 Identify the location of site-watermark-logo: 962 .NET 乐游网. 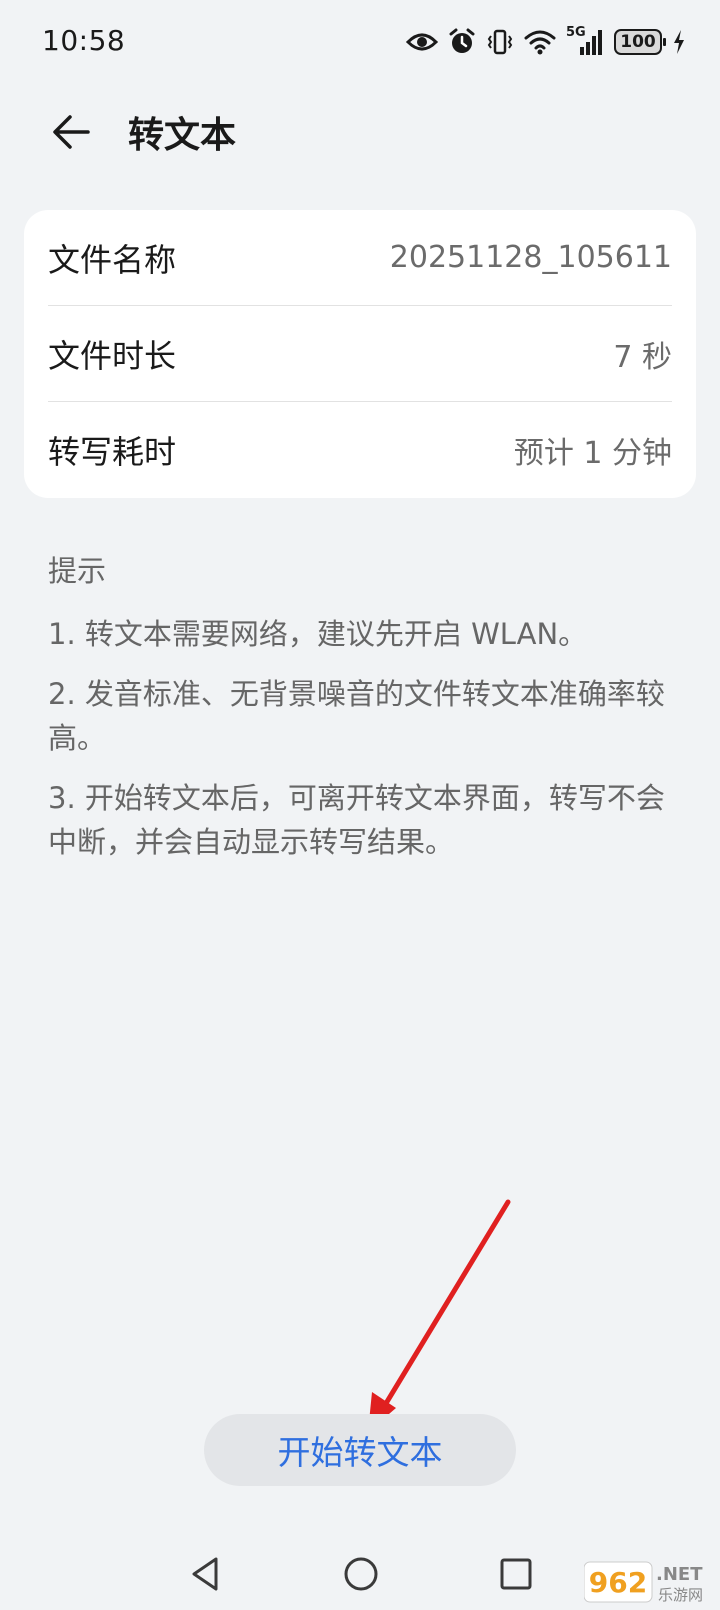
(643, 1582).